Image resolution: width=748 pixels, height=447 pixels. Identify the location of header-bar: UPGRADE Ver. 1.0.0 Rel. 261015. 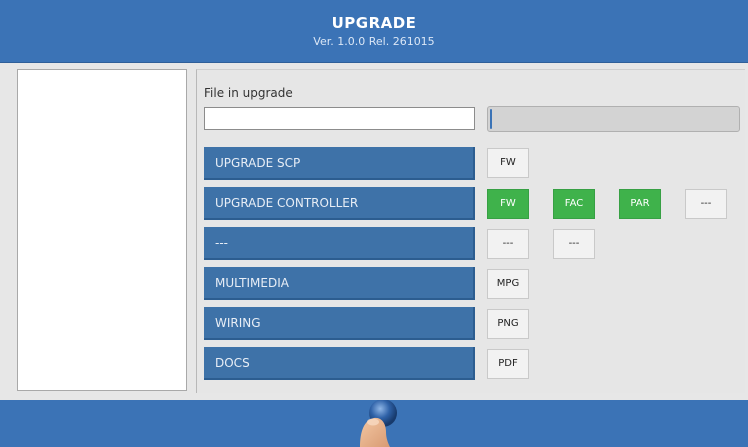
(374, 31).